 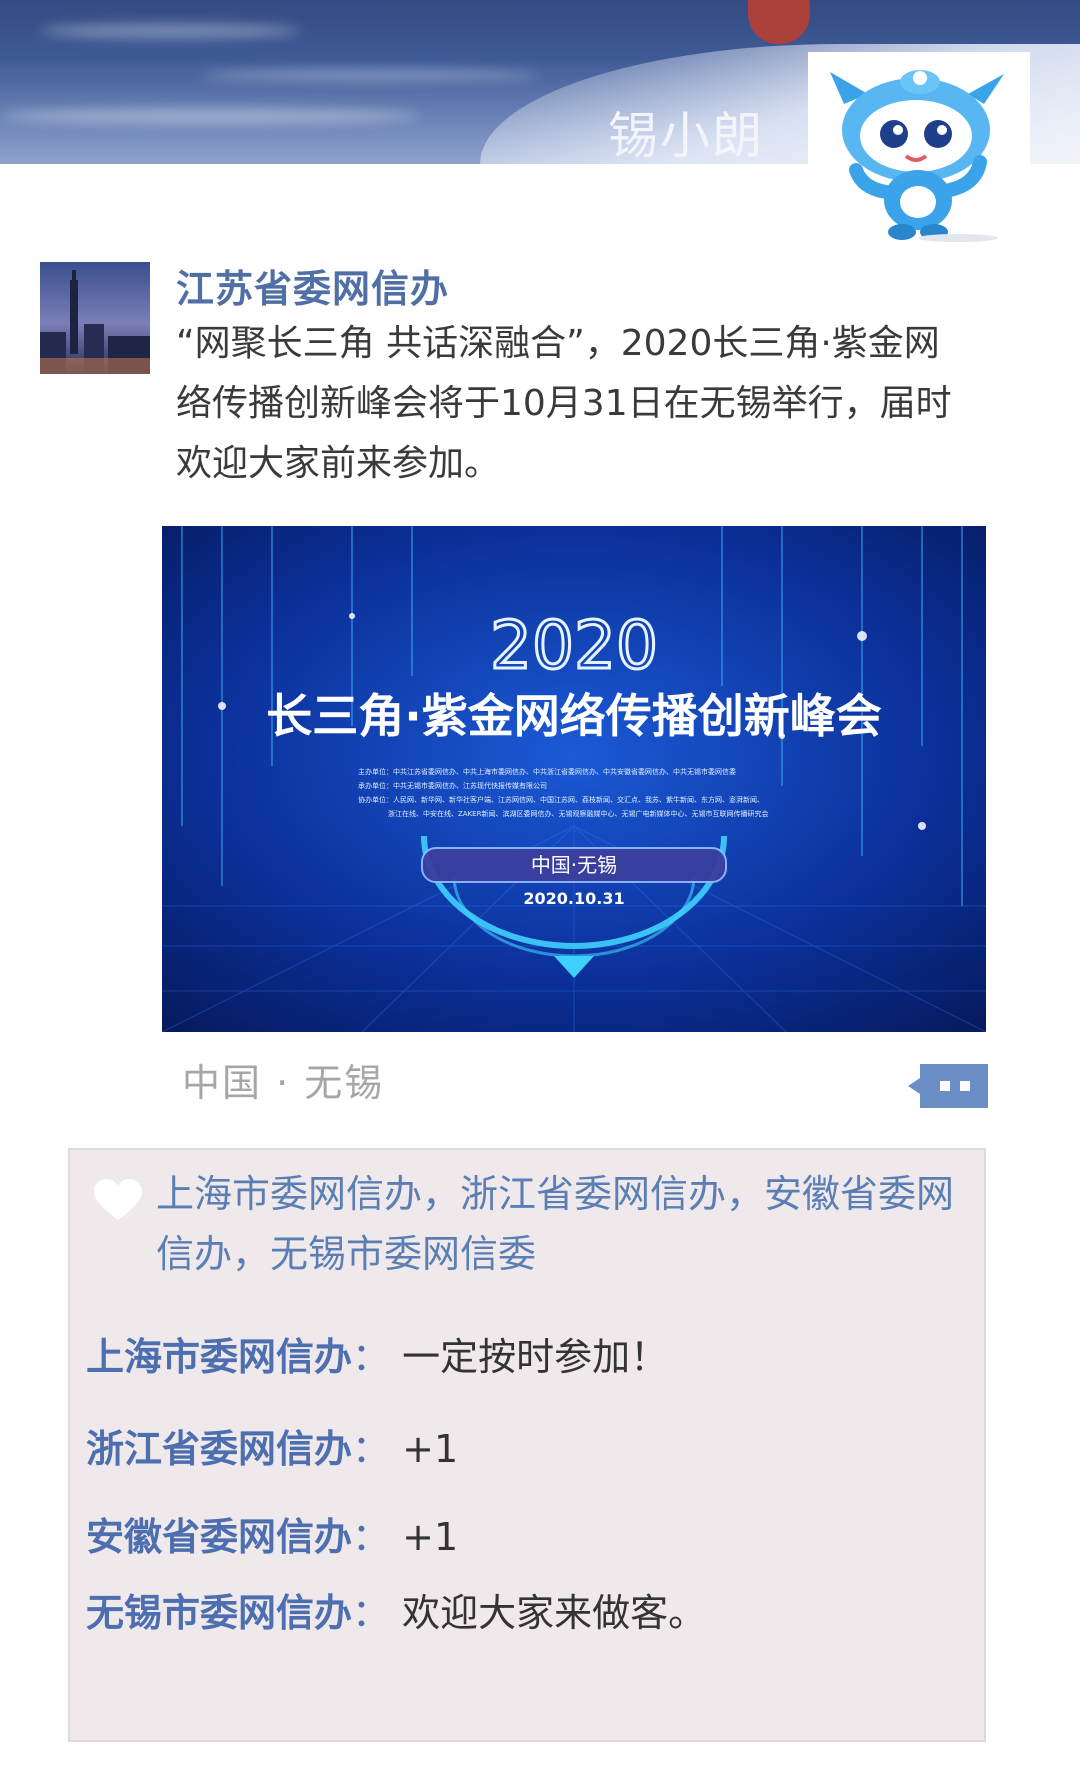 I want to click on xixiaolang-mascot-icon, so click(x=917, y=156).